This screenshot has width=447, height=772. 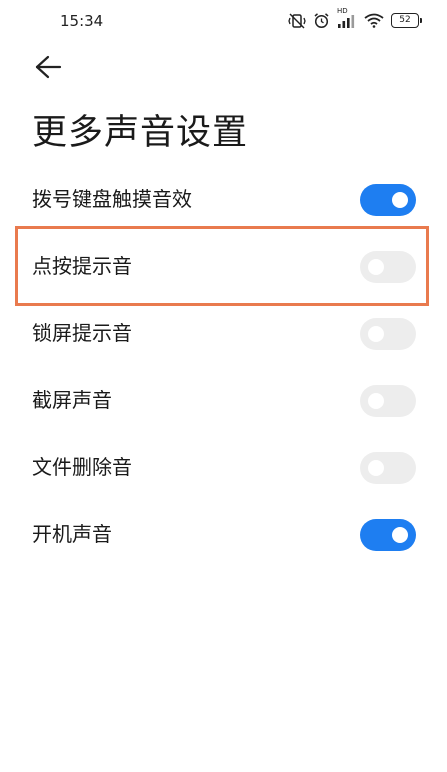 What do you see at coordinates (406, 20) in the screenshot?
I see `battery-icon: 52` at bounding box center [406, 20].